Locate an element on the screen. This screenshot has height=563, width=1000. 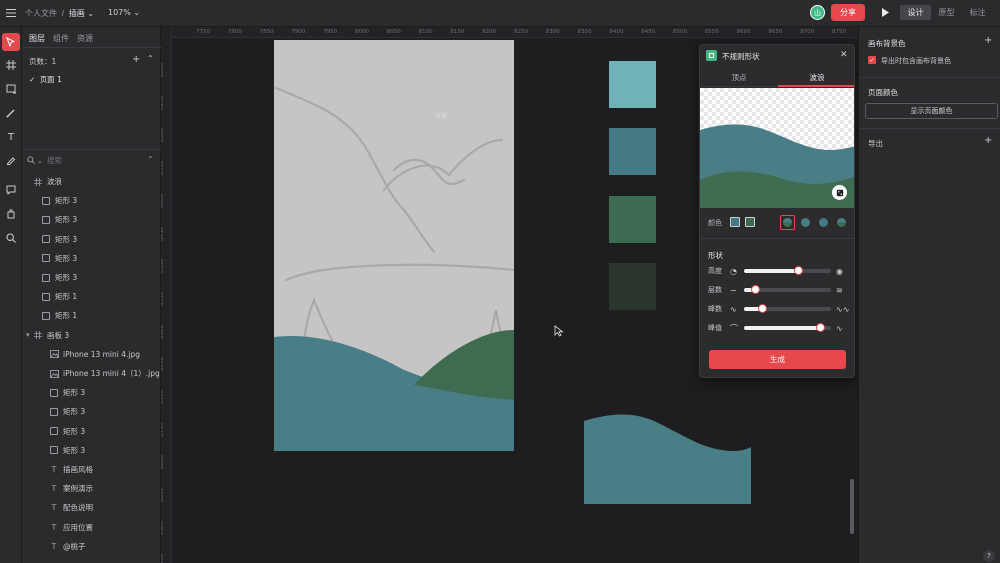
swatch-light-teal is located at coordinates (632, 84).